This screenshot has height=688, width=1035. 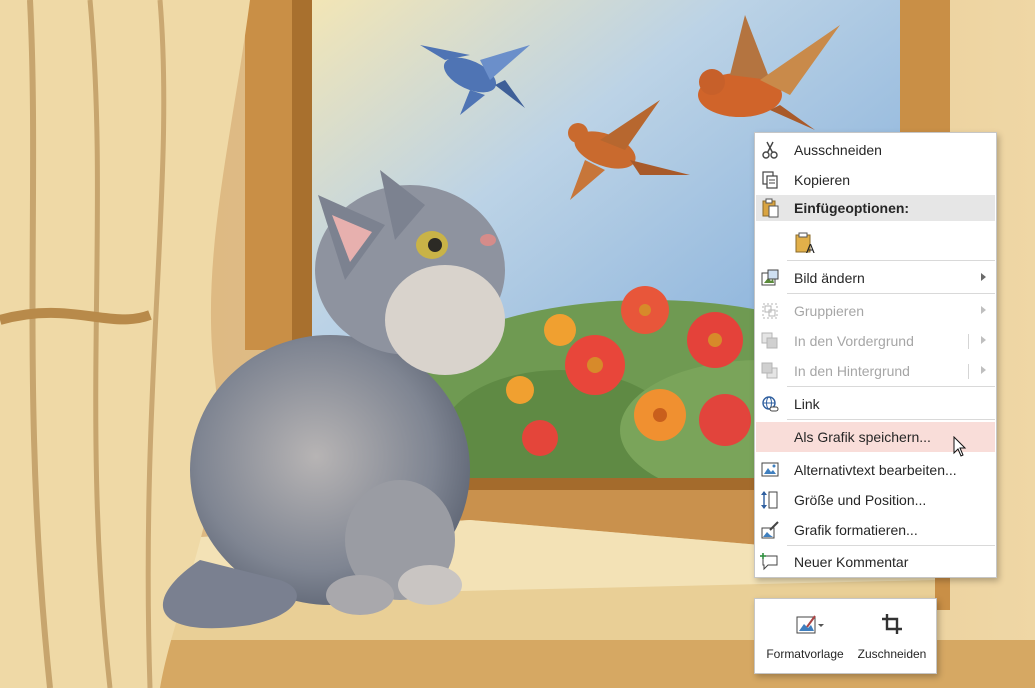 I want to click on scissors-icon, so click(x=770, y=150).